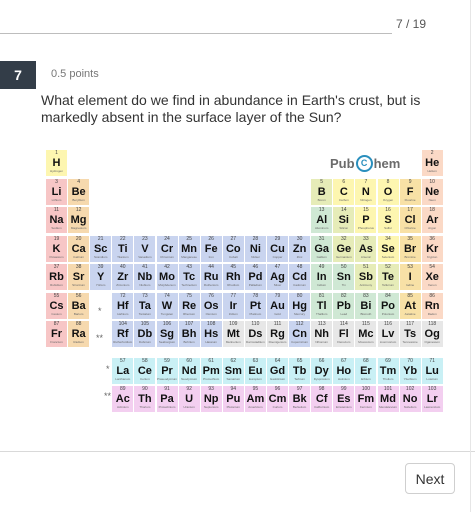 This screenshot has height=512, width=475. I want to click on element-symbol: Ca, so click(78, 248).